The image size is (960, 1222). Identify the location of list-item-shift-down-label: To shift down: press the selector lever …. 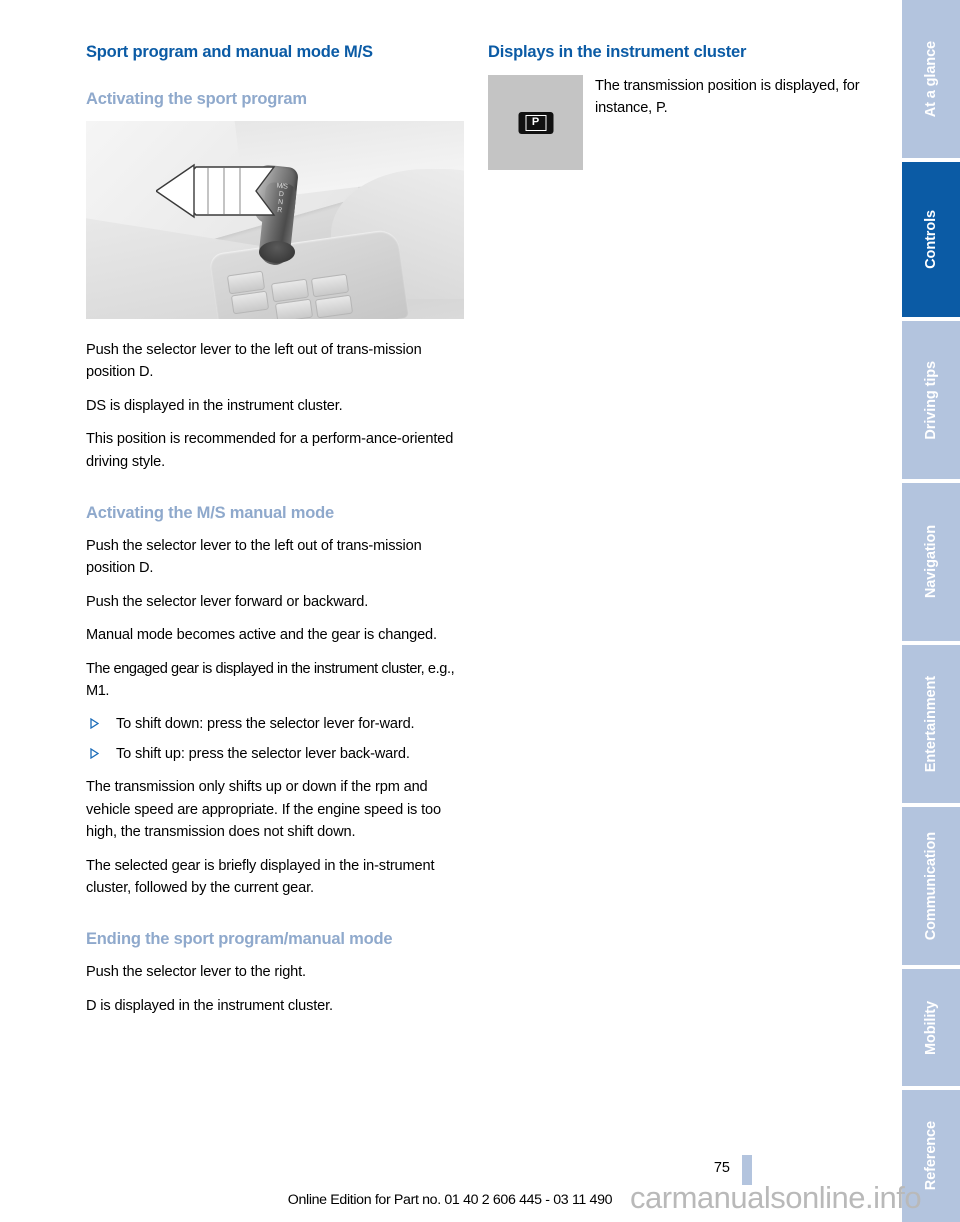
(265, 724).